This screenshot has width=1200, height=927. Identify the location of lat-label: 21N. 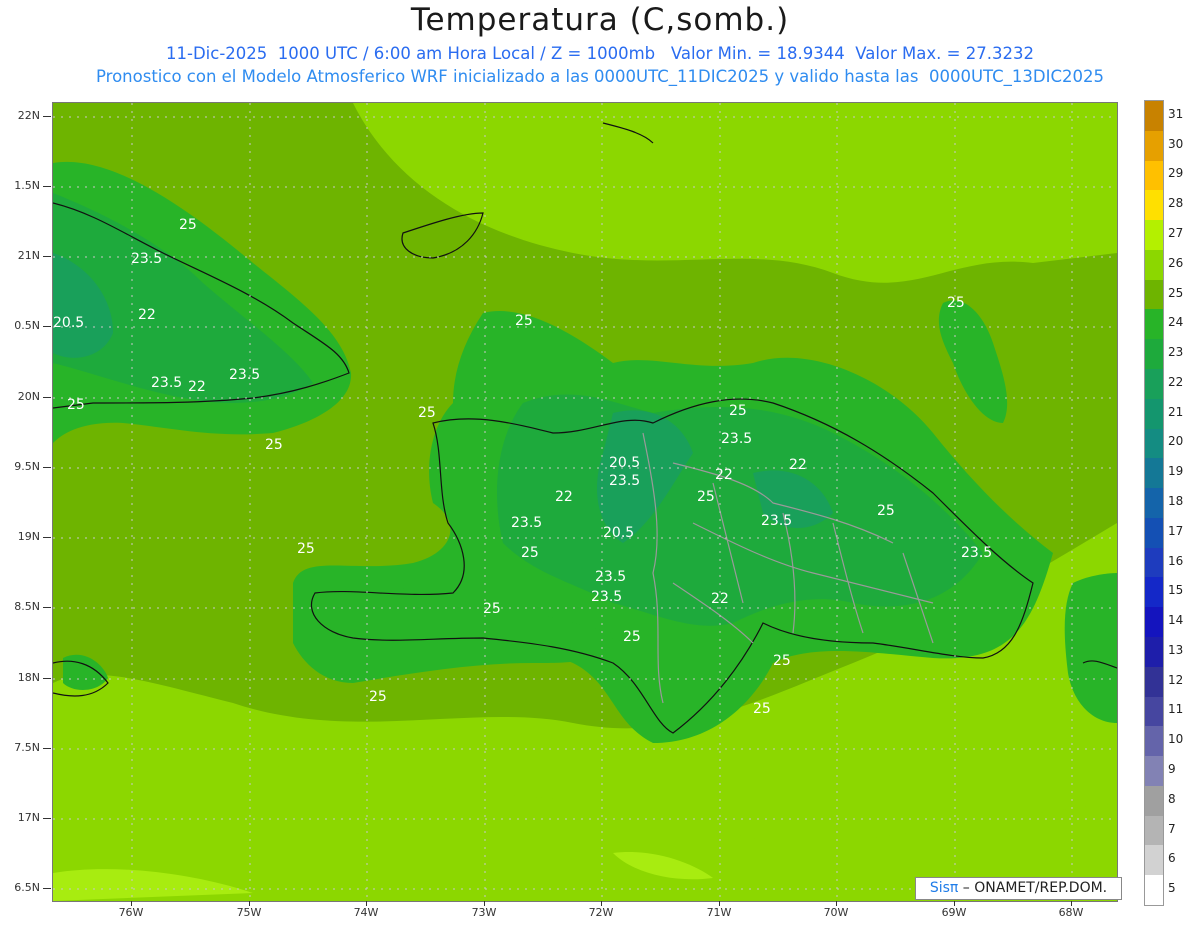
(28, 255).